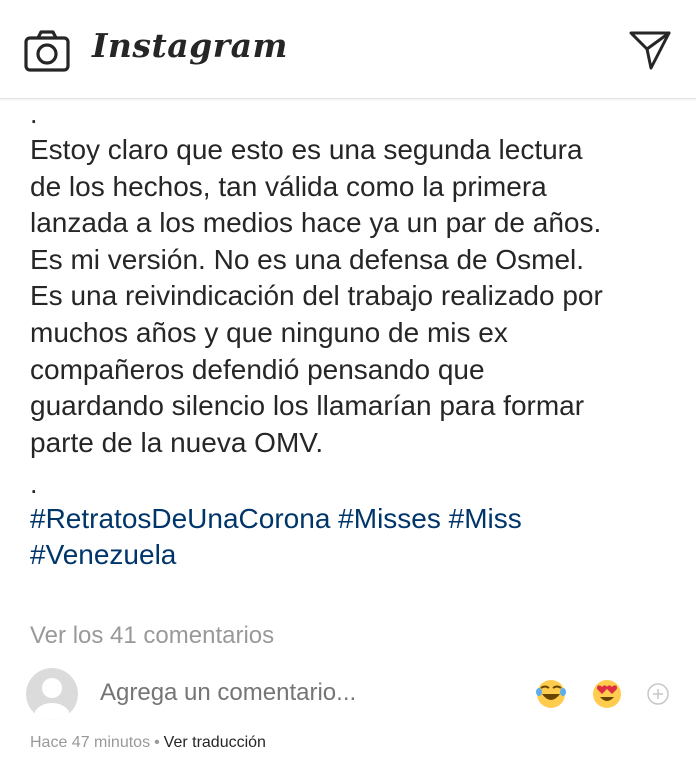  I want to click on post-meta: Hace 47 minutos • Ver traducción, so click(148, 743).